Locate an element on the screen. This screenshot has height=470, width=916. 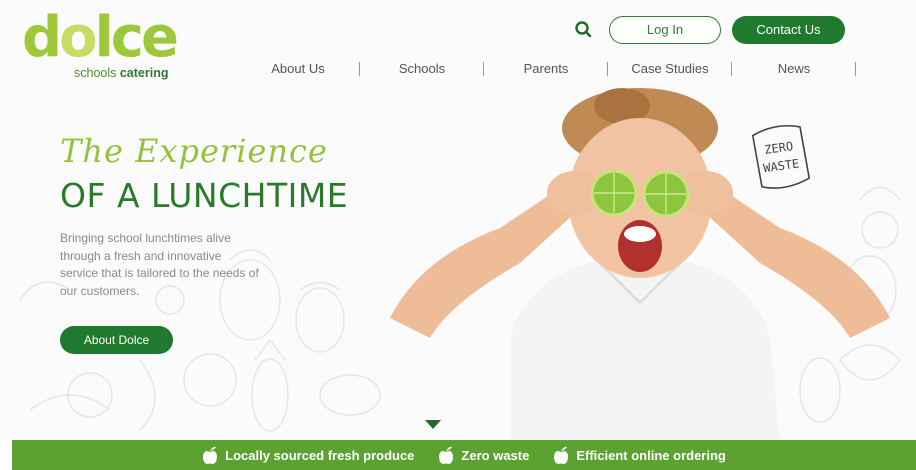
zero-waste-badge: ZERO WASTE is located at coordinates (781, 156).